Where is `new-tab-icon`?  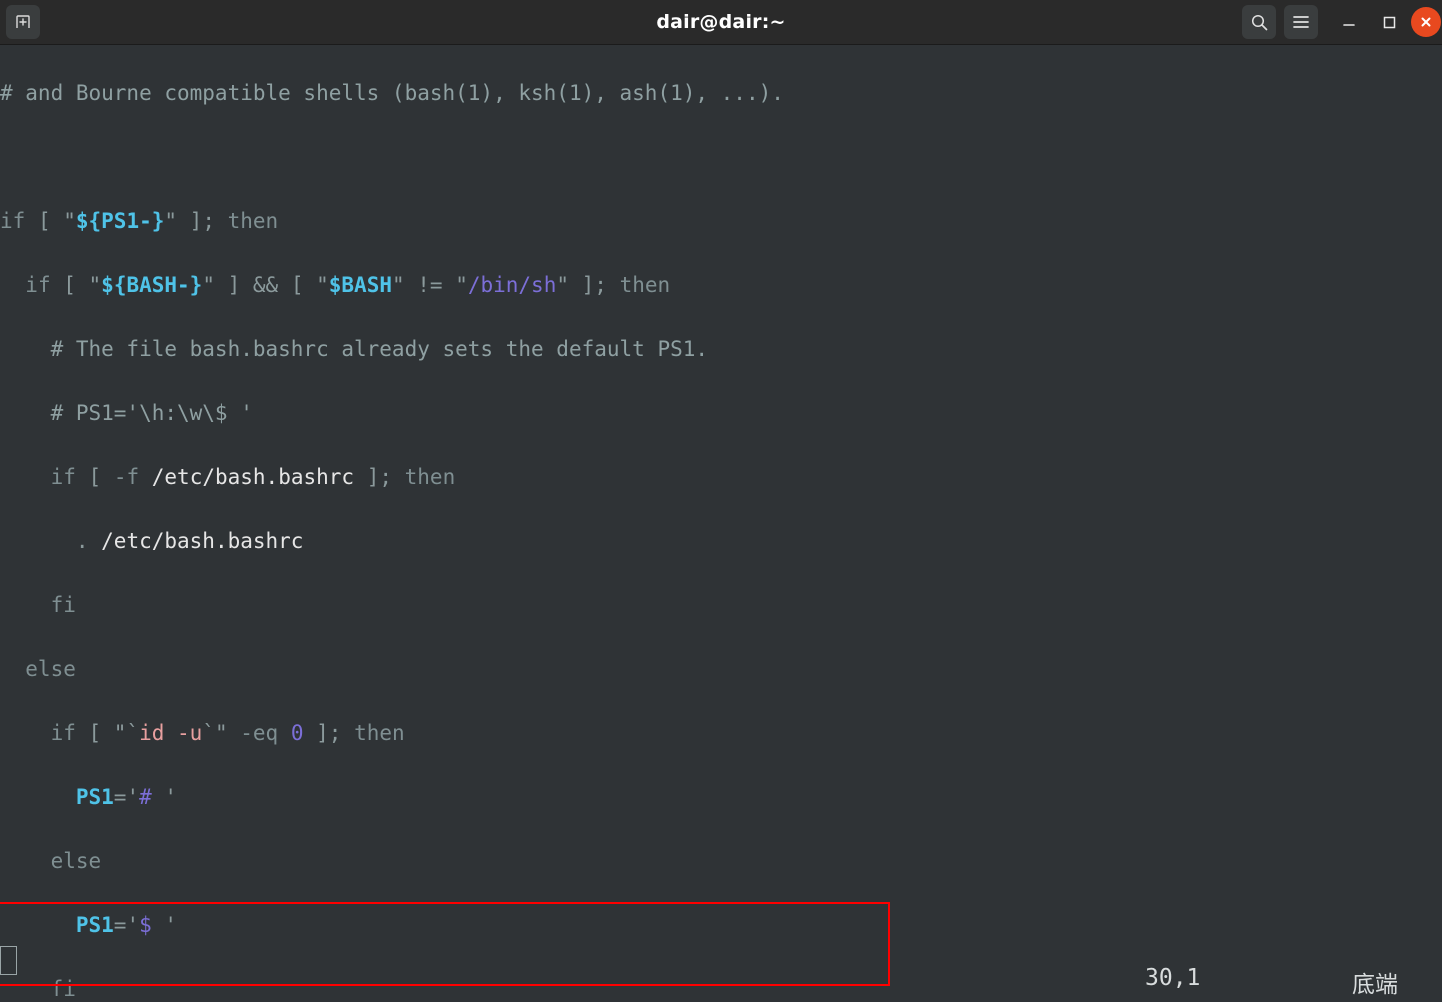 new-tab-icon is located at coordinates (23, 21).